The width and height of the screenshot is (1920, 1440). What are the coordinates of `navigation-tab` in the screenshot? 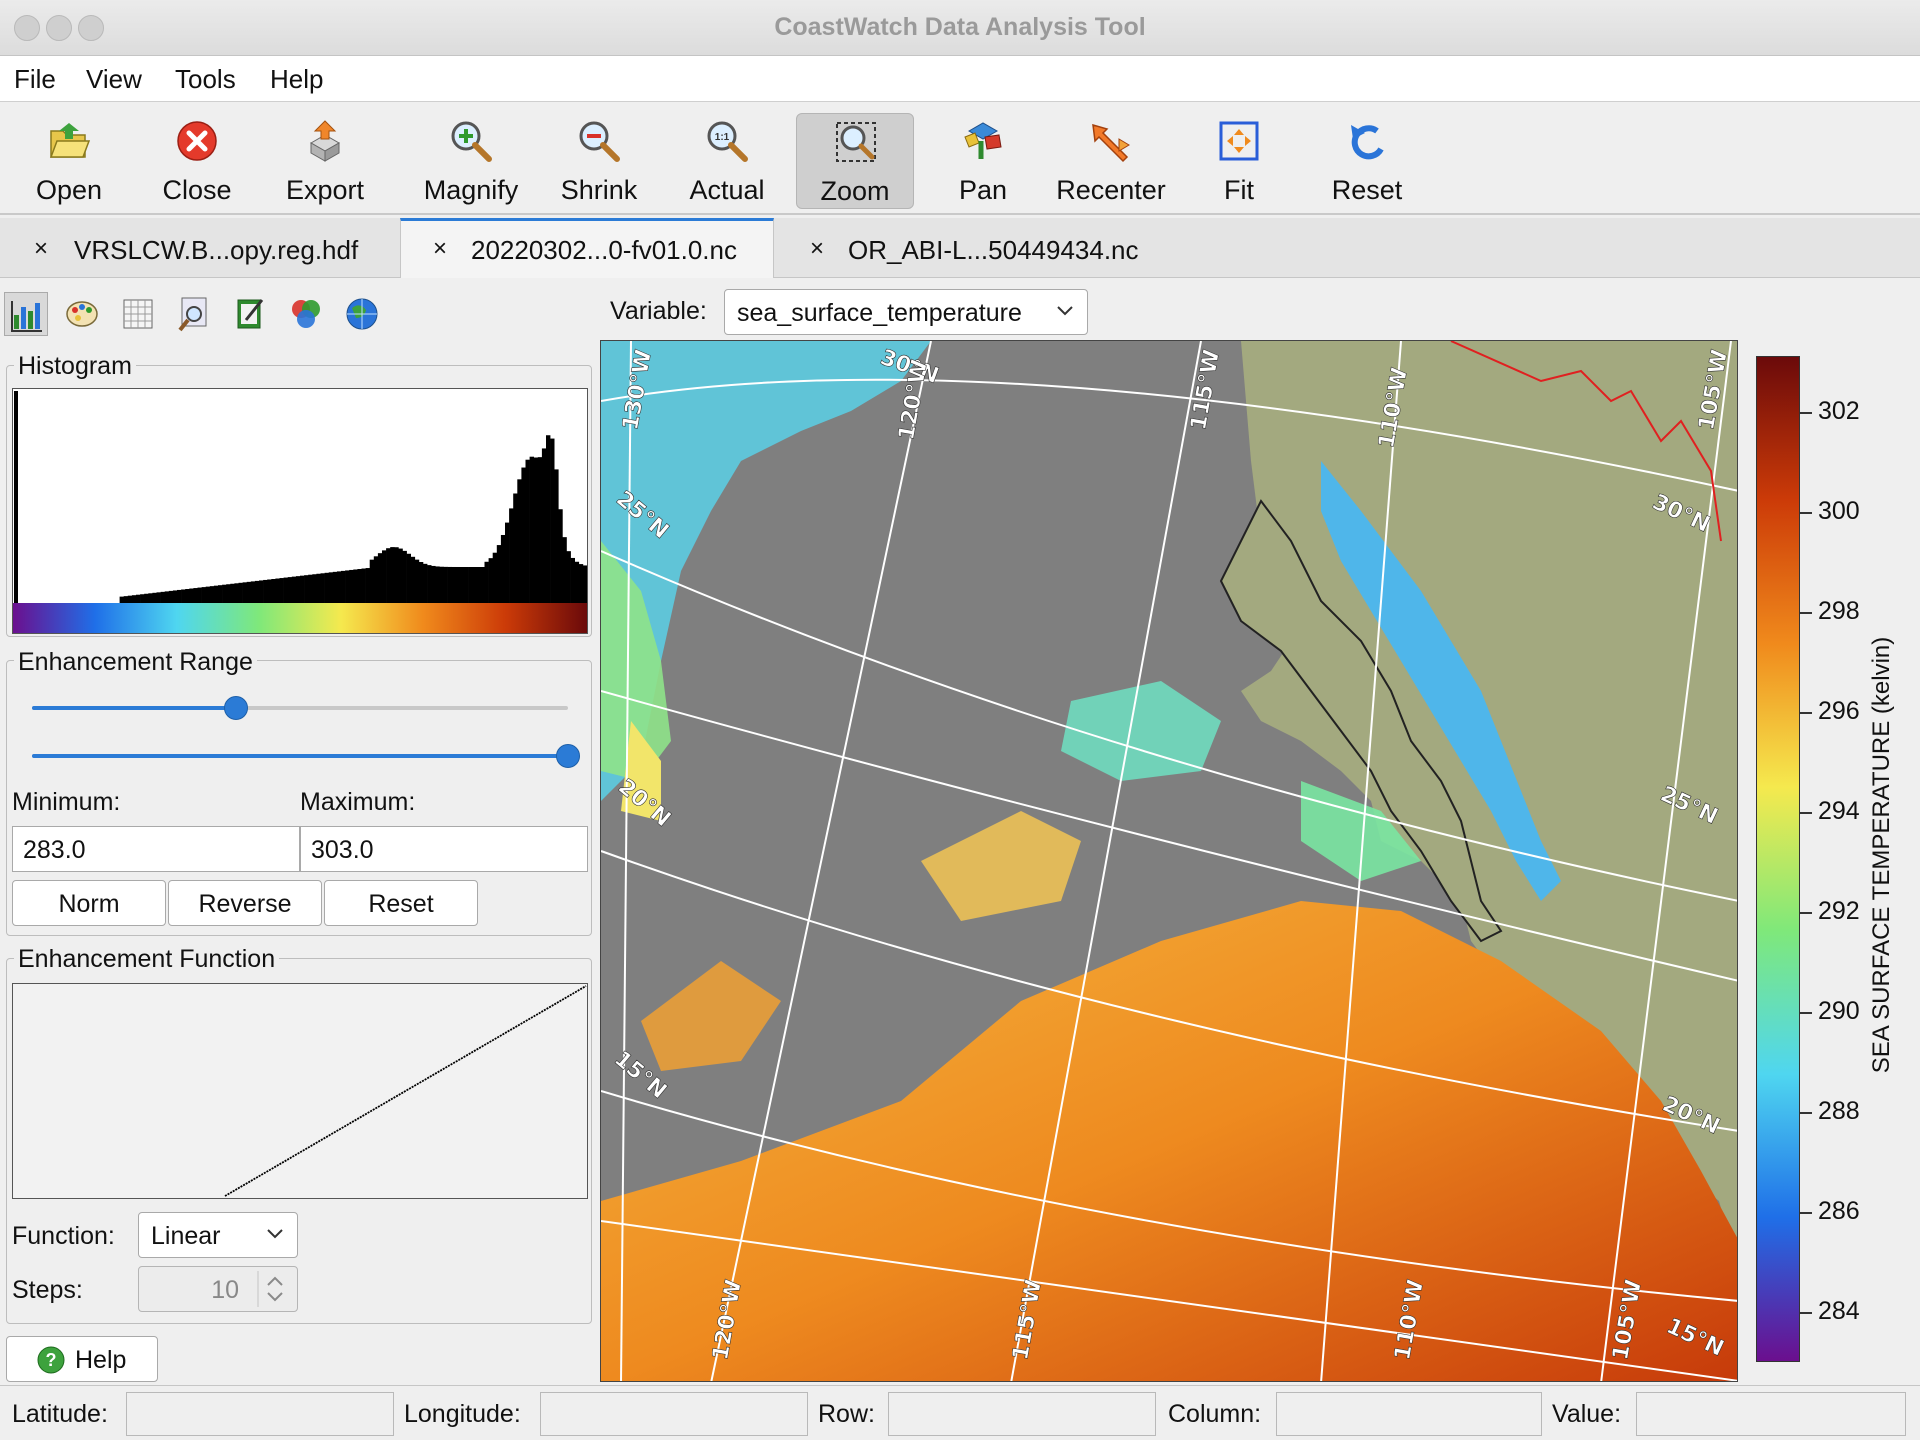 It's located at (362, 314).